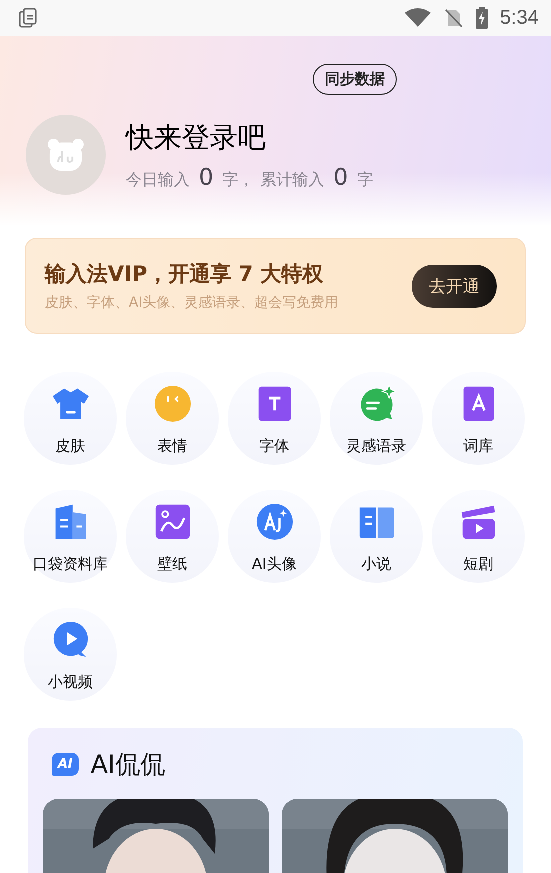 Image resolution: width=551 pixels, height=873 pixels. I want to click on stat-unit: 字，, so click(238, 180).